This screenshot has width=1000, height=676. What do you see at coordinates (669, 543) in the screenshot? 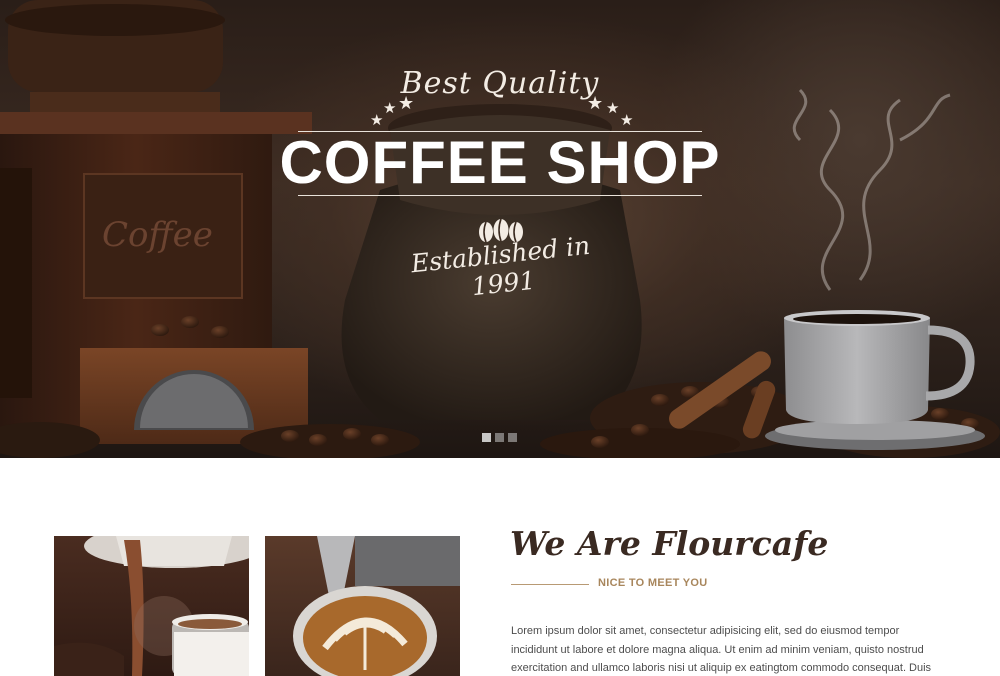
I see `about-heading: We Are Flourcafe` at bounding box center [669, 543].